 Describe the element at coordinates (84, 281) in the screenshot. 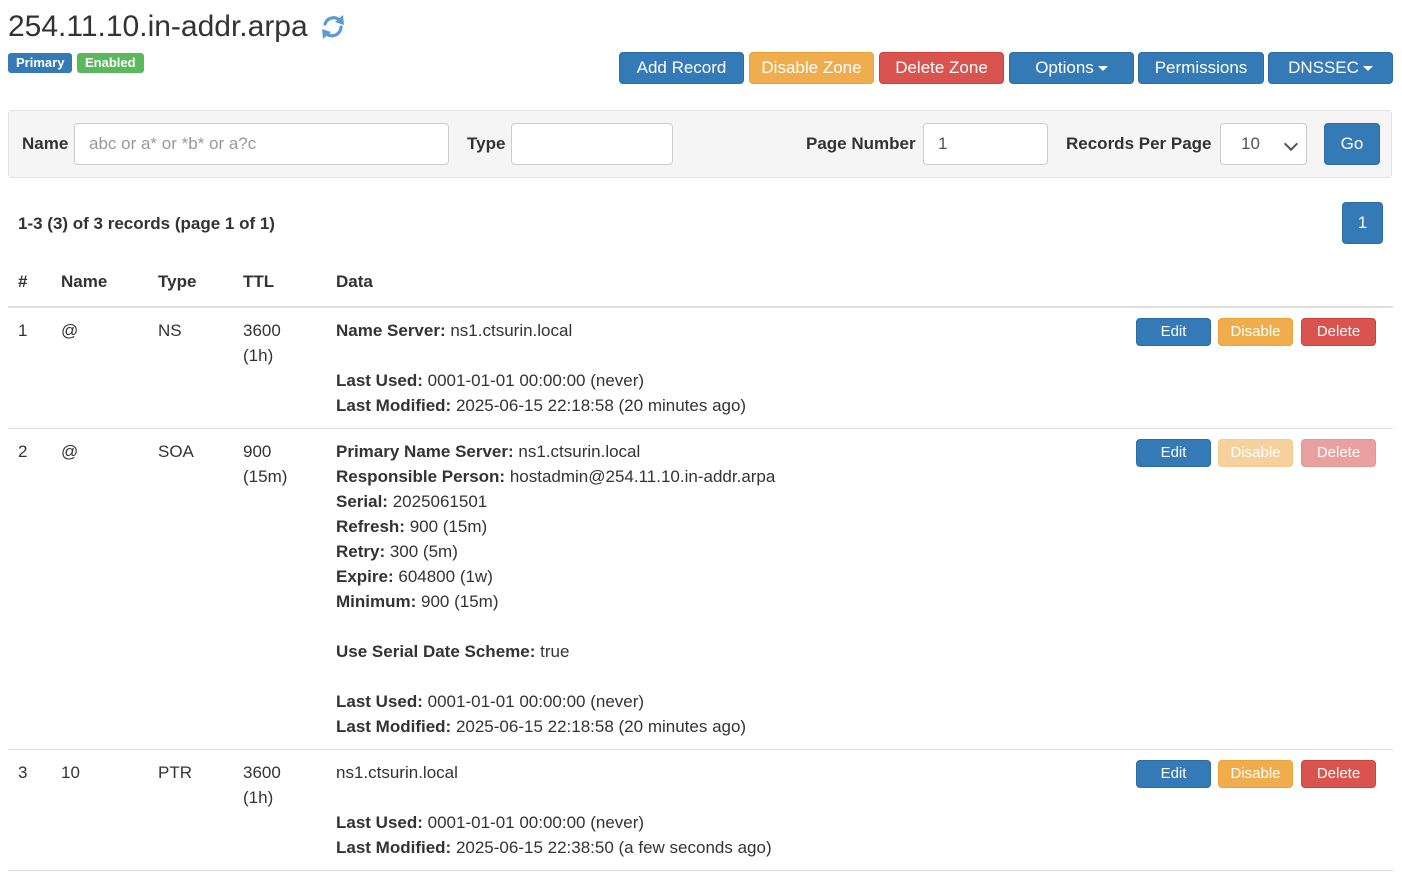

I see `column-header-name: Name` at that location.